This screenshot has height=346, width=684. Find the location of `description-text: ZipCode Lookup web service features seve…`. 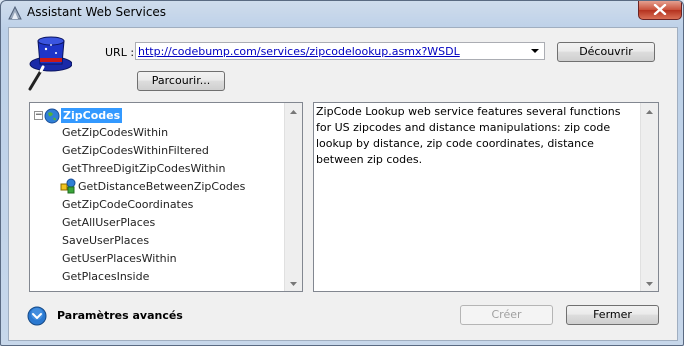

description-text: ZipCode Lookup web service features seve… is located at coordinates (468, 135).